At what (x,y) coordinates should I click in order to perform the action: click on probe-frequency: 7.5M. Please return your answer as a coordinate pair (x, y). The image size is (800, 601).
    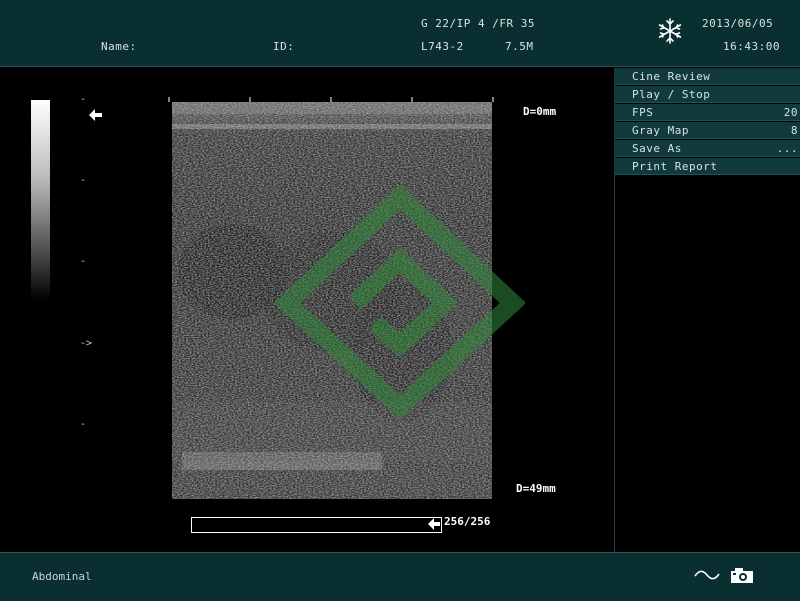
    Looking at the image, I should click on (519, 46).